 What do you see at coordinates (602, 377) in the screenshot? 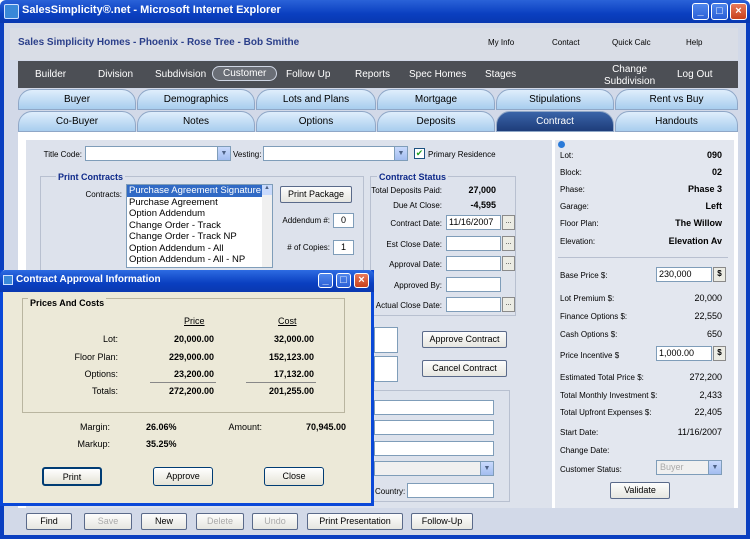
I see `est-total-price-label: Estimated Total Price $:` at bounding box center [602, 377].